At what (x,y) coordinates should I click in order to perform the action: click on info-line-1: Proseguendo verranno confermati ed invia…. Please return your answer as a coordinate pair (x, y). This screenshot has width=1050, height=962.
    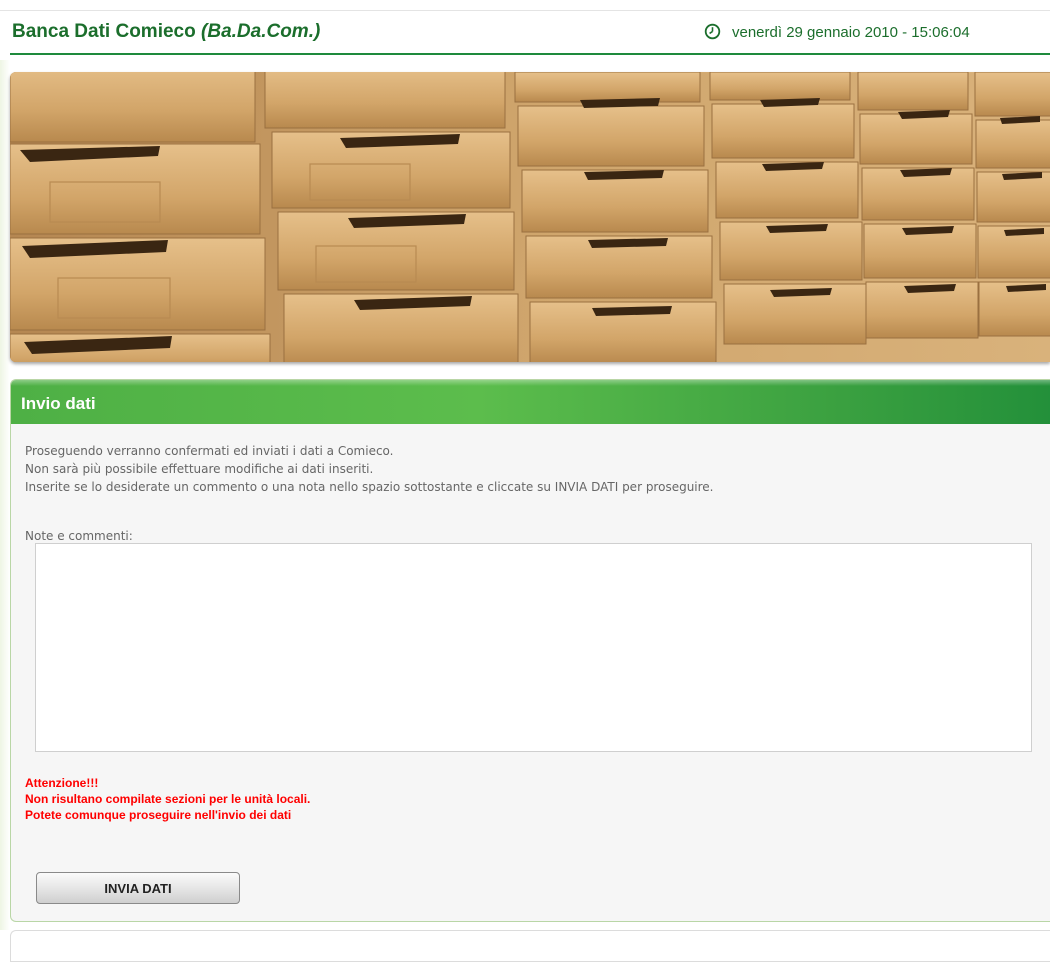
    Looking at the image, I should click on (209, 451).